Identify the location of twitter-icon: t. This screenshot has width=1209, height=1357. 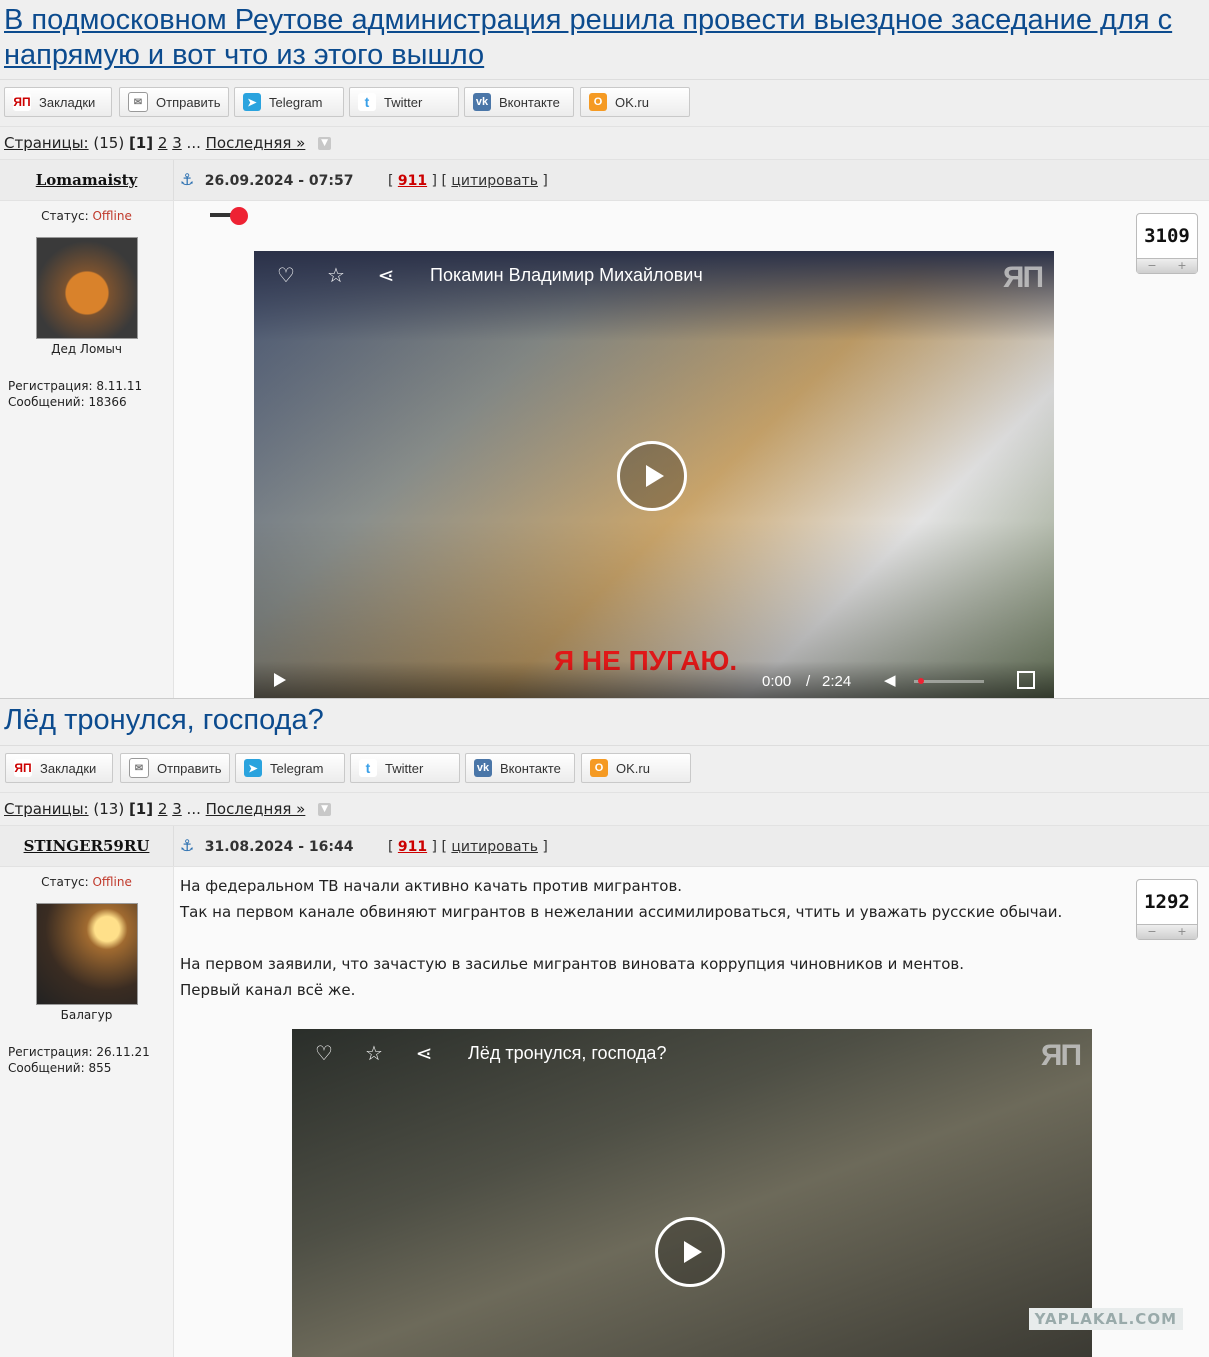
(367, 102).